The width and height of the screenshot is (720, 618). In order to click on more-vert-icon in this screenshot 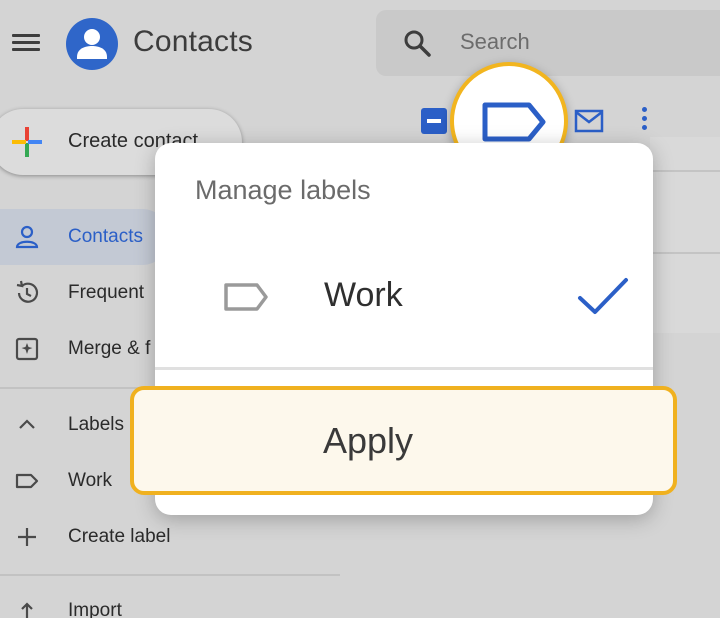, I will do `click(644, 121)`.